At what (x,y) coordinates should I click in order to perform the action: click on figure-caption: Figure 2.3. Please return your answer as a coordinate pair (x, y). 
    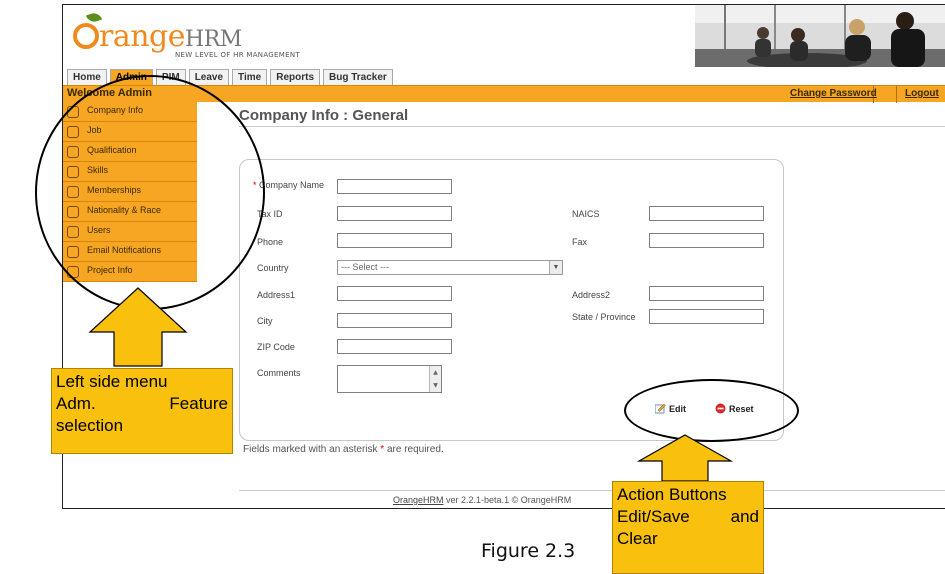
    Looking at the image, I should click on (528, 551).